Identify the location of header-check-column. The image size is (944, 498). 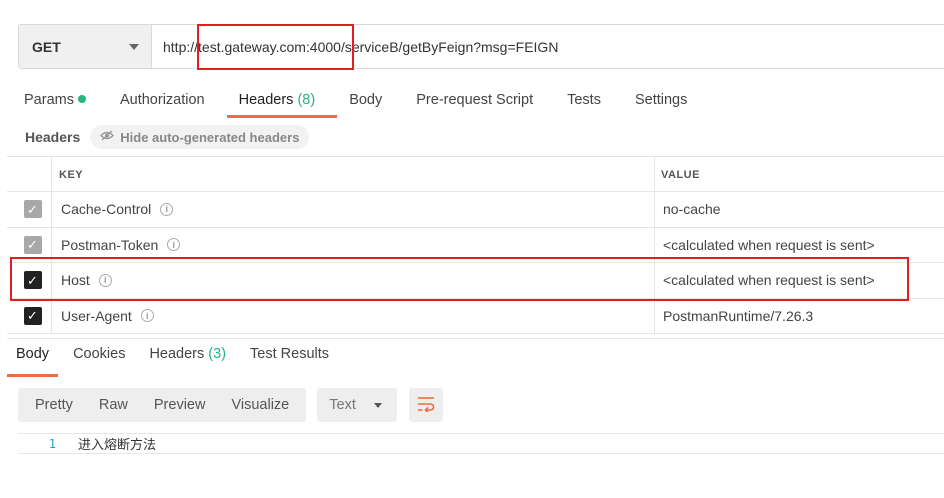
(29, 174).